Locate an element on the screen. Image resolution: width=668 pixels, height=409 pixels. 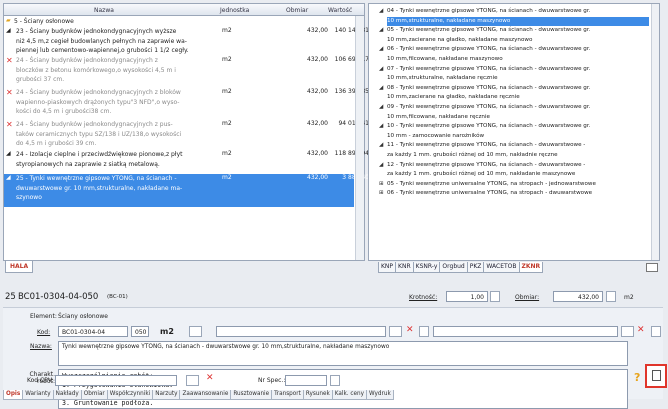
bottom-tab: Rusztowanie is located at coordinates (251, 395).